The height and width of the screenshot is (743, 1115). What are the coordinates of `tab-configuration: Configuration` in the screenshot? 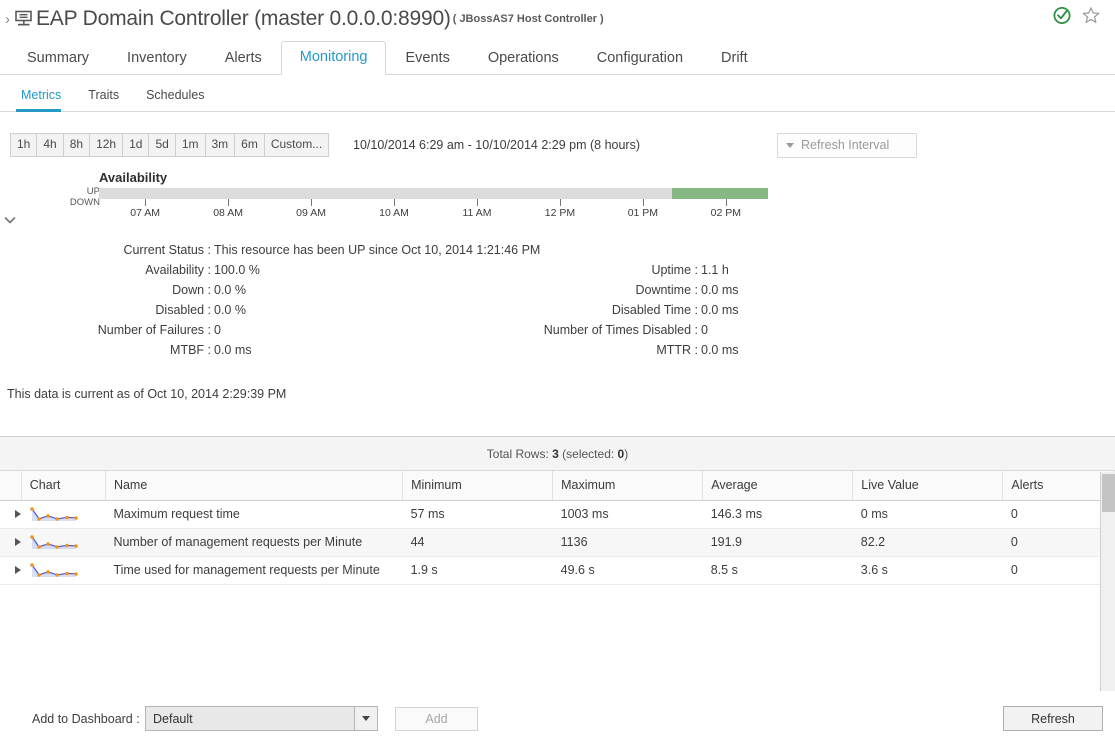 It's located at (640, 58).